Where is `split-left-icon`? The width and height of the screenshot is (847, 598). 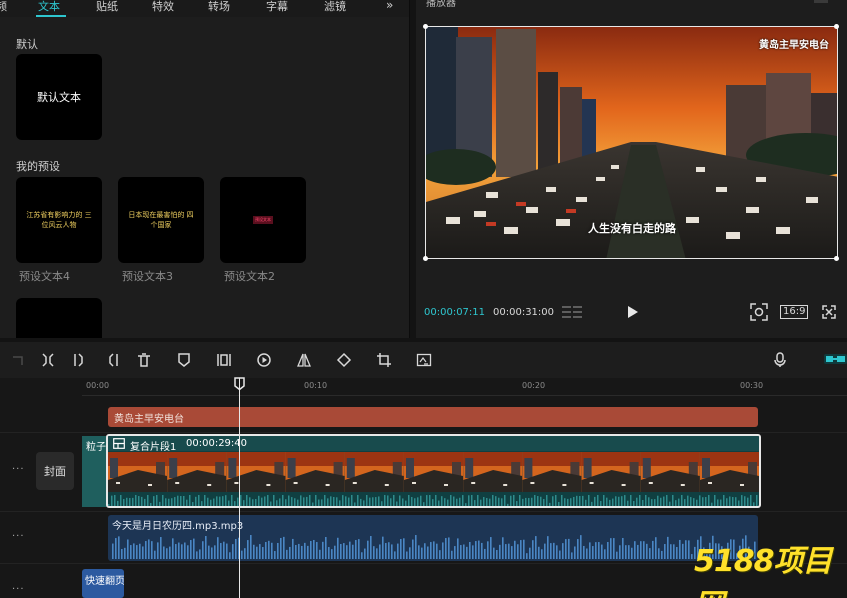
split-left-icon is located at coordinates (80, 360).